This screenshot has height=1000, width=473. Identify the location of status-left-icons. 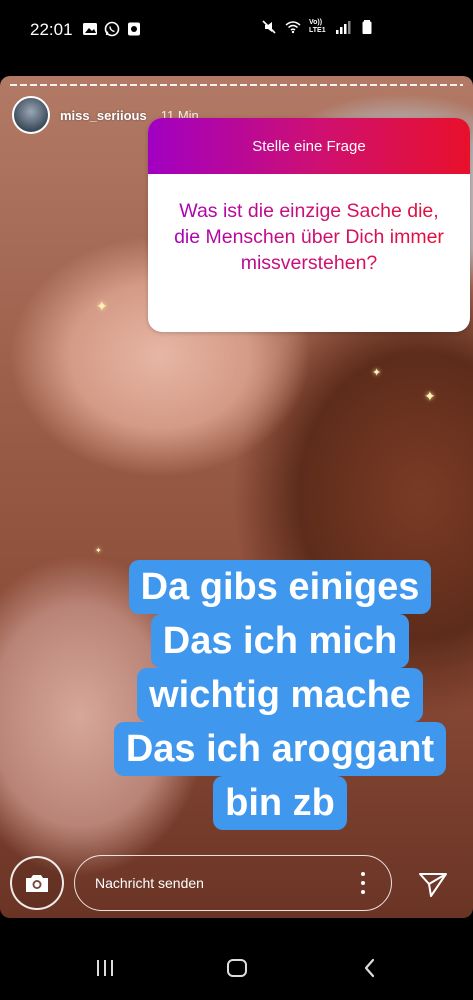
(112, 29).